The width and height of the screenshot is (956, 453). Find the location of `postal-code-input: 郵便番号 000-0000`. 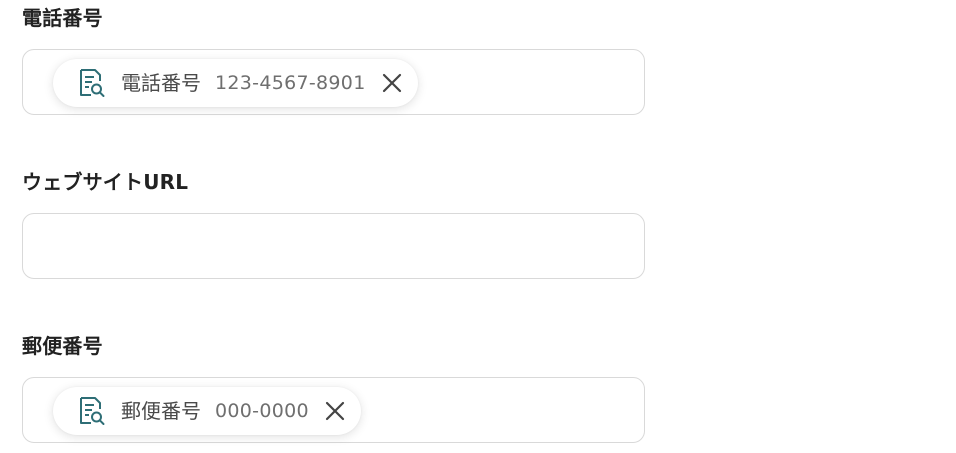

postal-code-input: 郵便番号 000-0000 is located at coordinates (333, 410).